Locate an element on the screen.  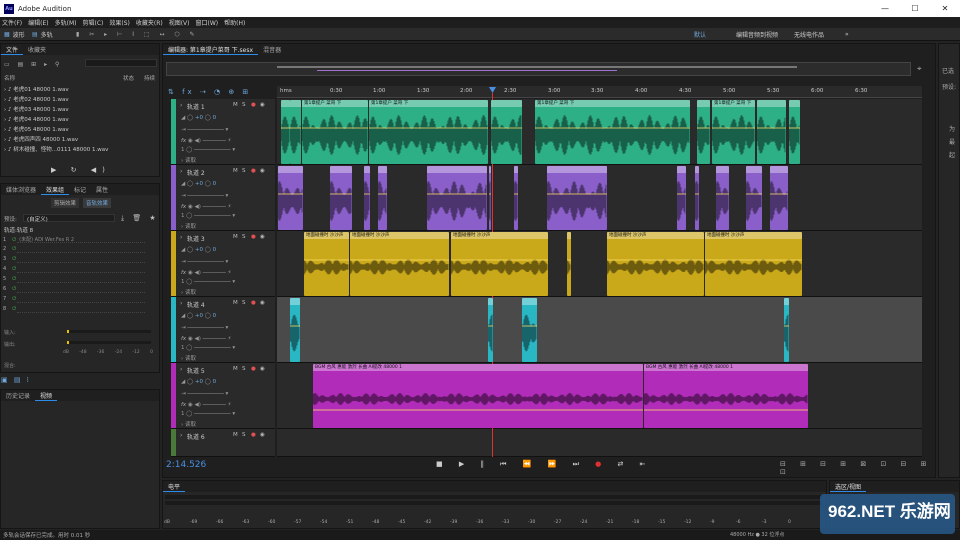
tab-history: 历史记录 is located at coordinates (18, 395).